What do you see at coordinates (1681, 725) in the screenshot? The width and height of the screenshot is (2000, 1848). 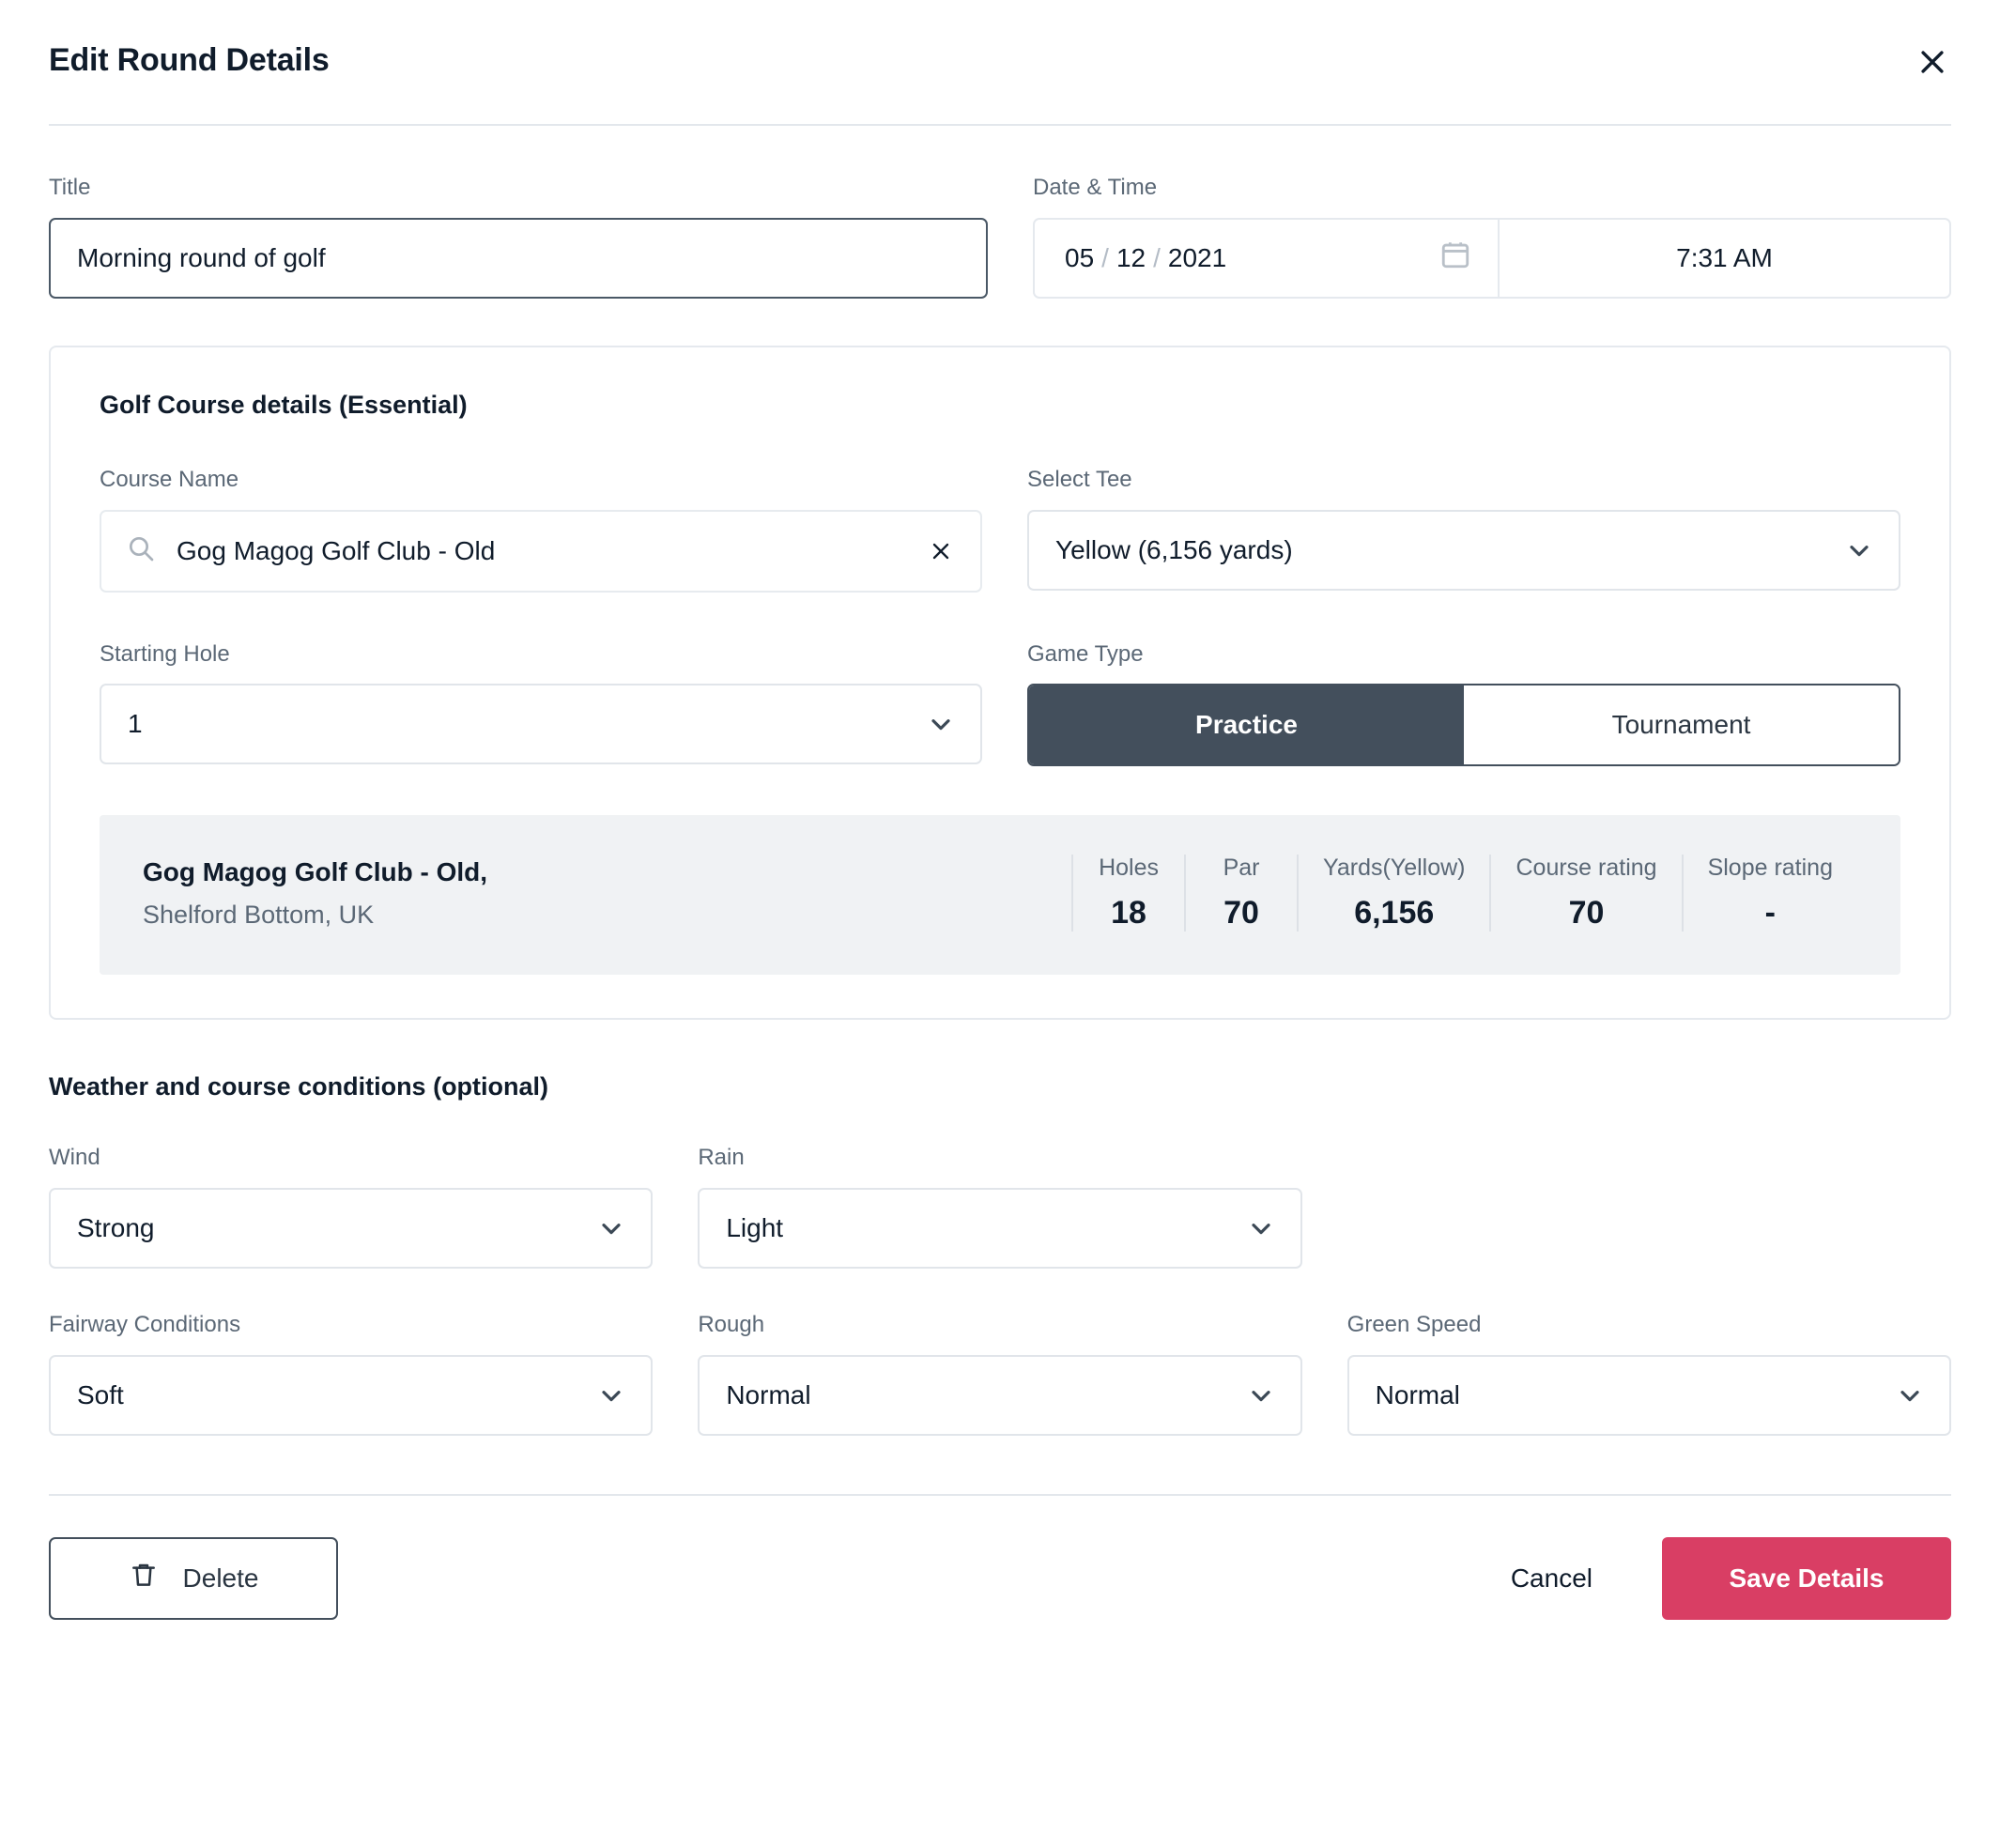 I see `game-type-option-tournament: Tournament` at bounding box center [1681, 725].